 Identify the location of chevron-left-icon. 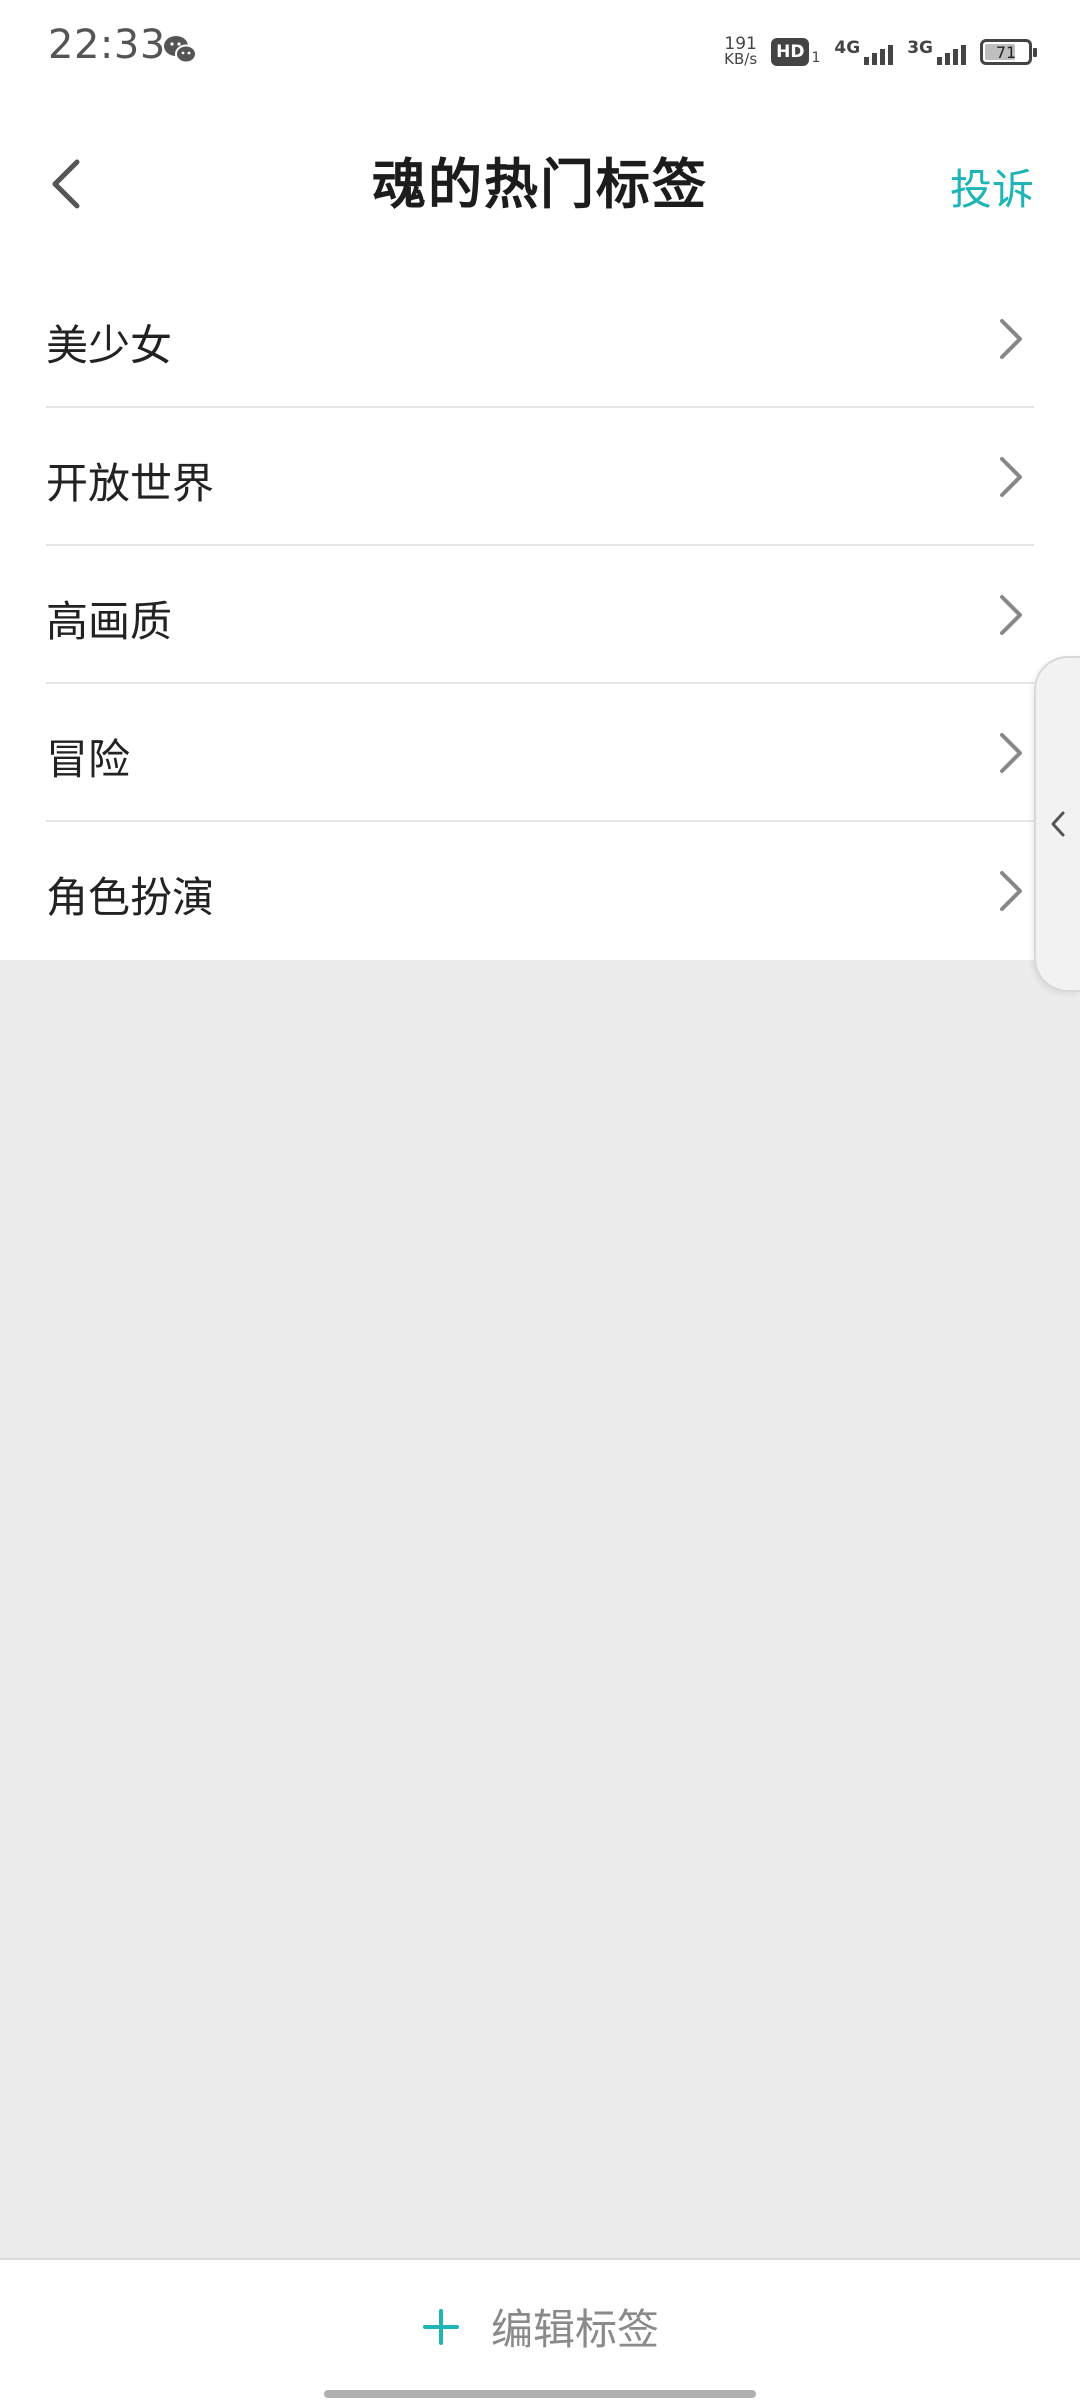
(1058, 824).